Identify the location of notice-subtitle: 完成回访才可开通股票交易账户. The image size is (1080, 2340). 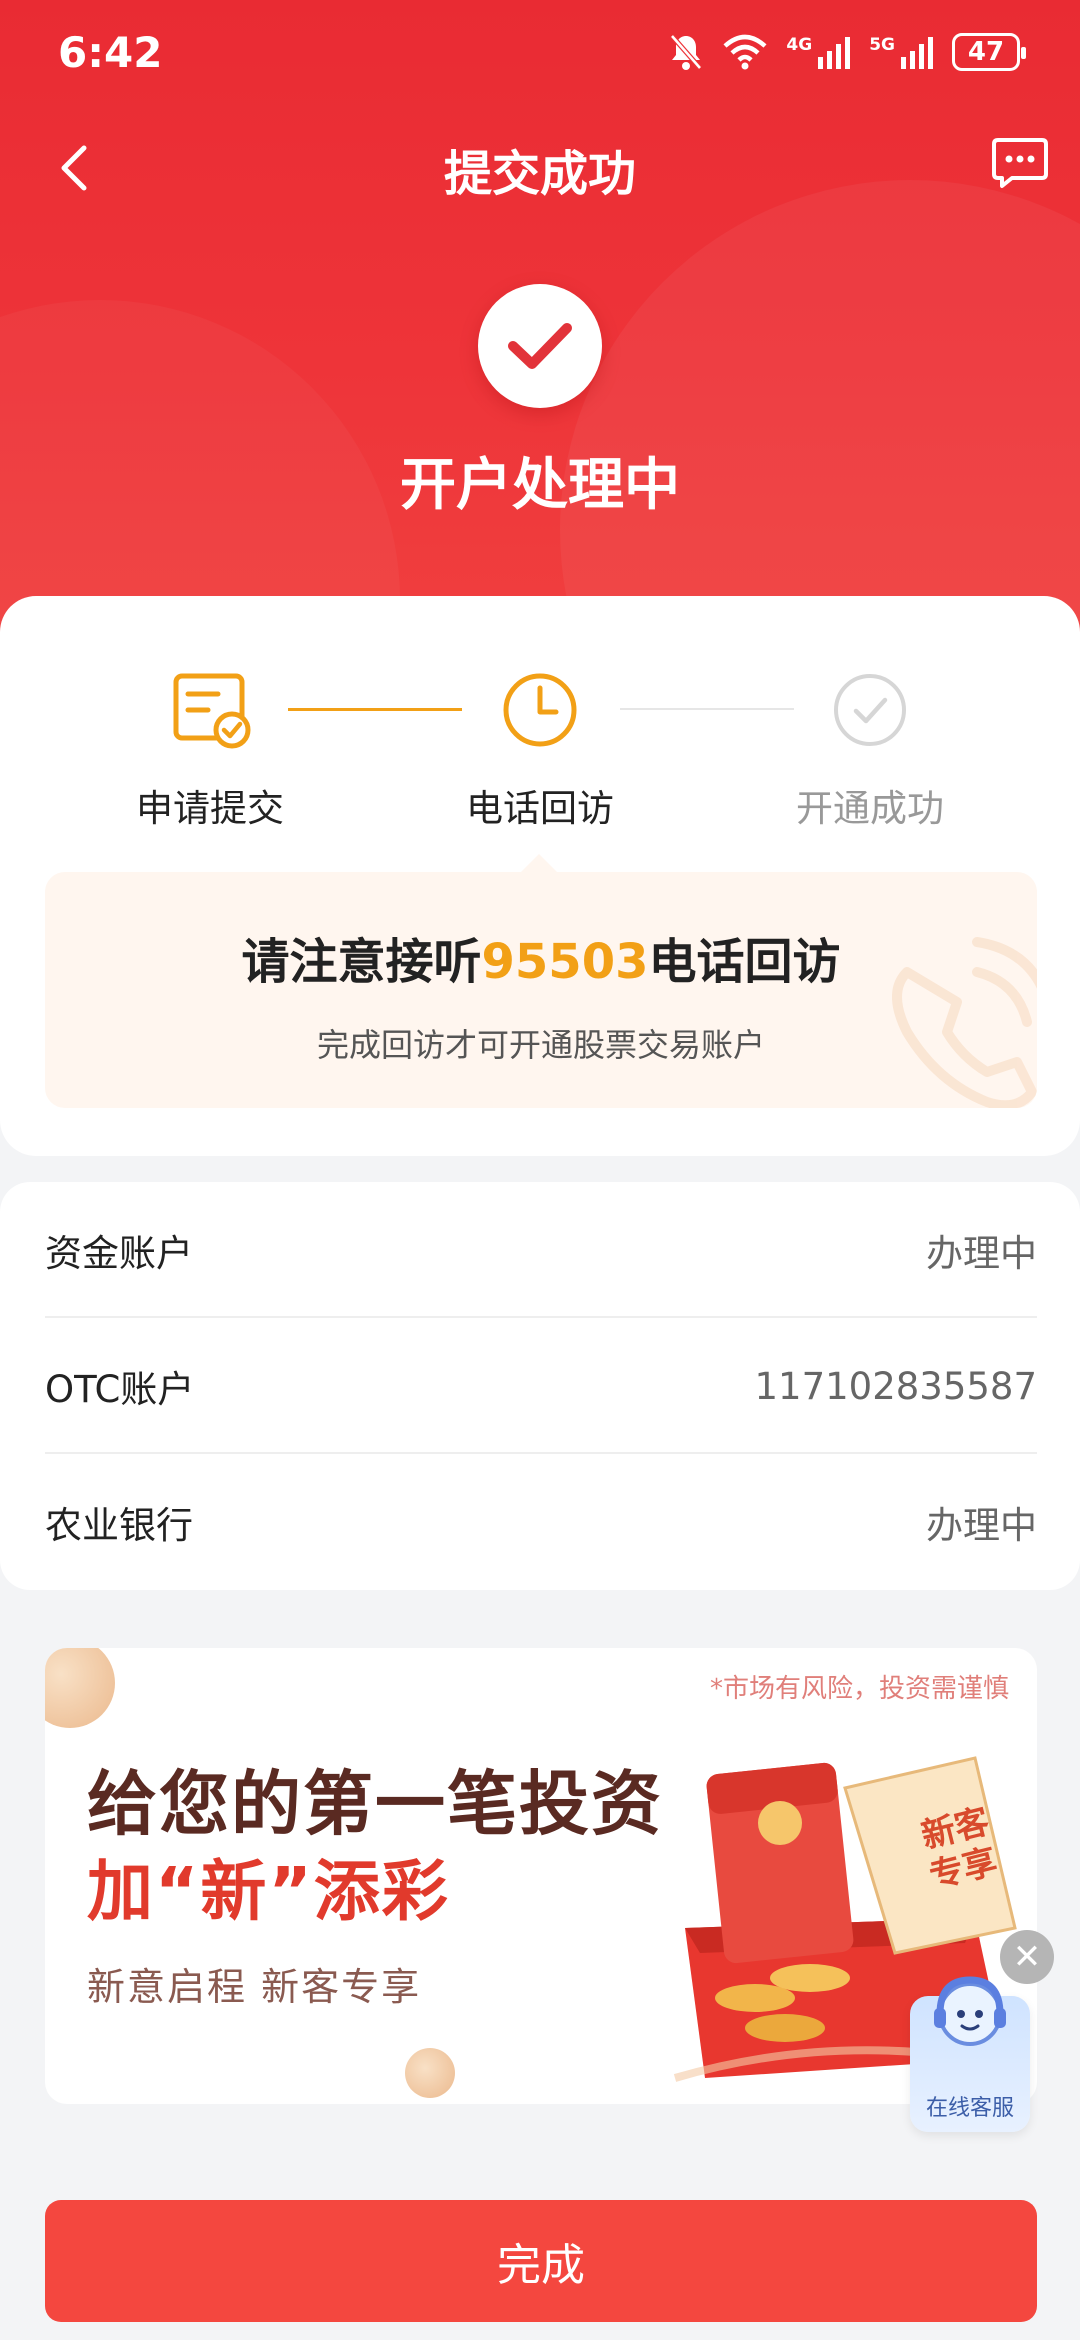
(540, 1045).